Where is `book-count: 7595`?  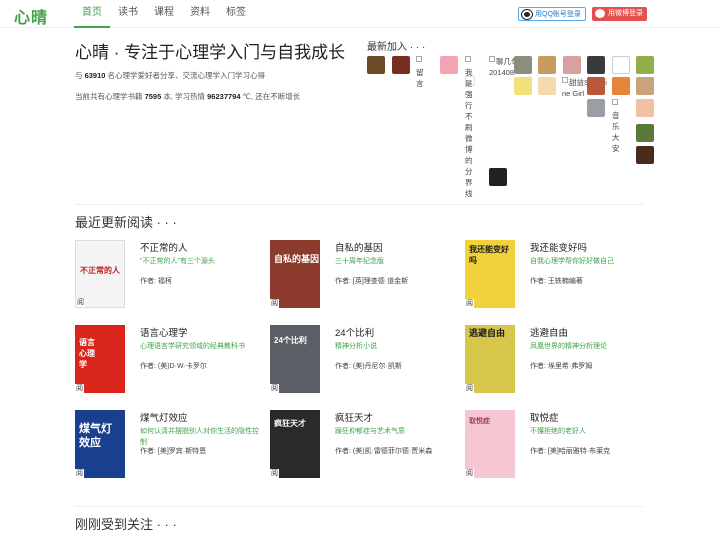 book-count: 7595 is located at coordinates (153, 96).